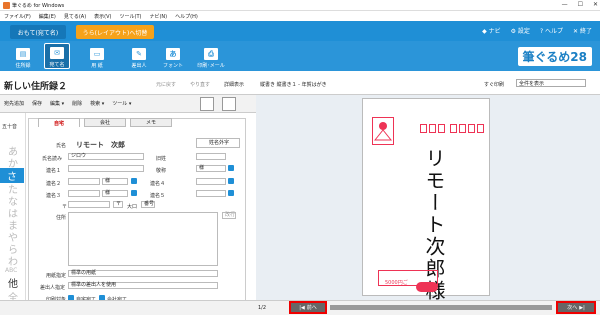 The height and width of the screenshot is (315, 600). Describe the element at coordinates (121, 103) in the screenshot. I see `tools-menu: ツール ▾` at that location.